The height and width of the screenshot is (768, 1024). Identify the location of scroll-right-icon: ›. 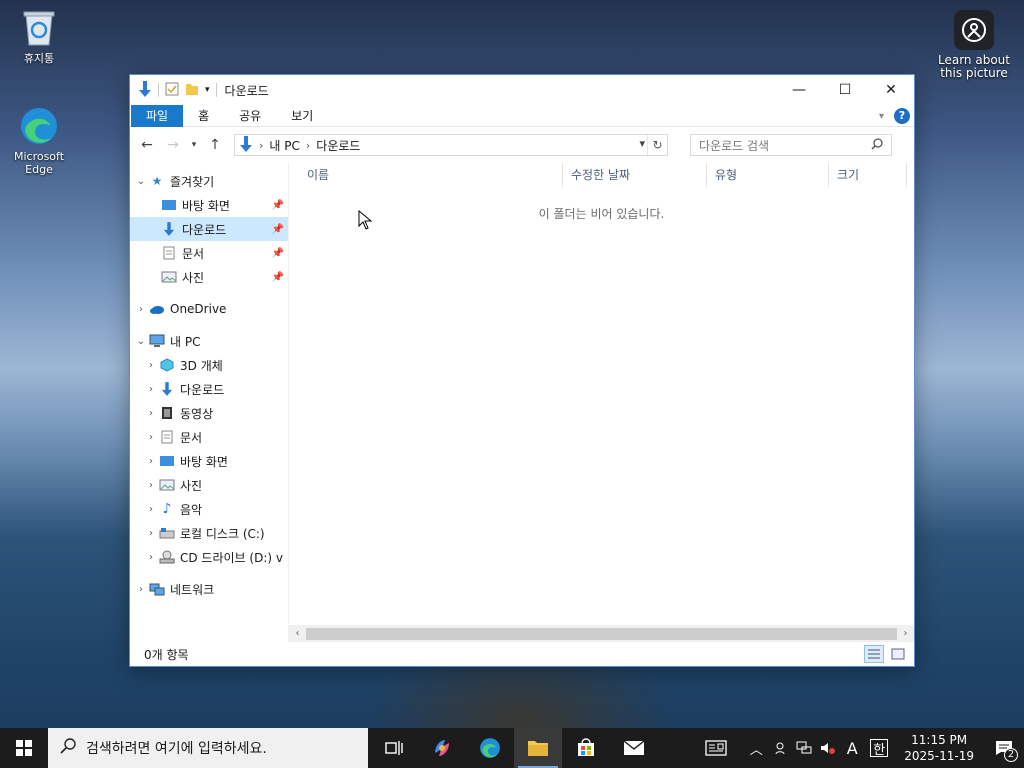
(905, 633).